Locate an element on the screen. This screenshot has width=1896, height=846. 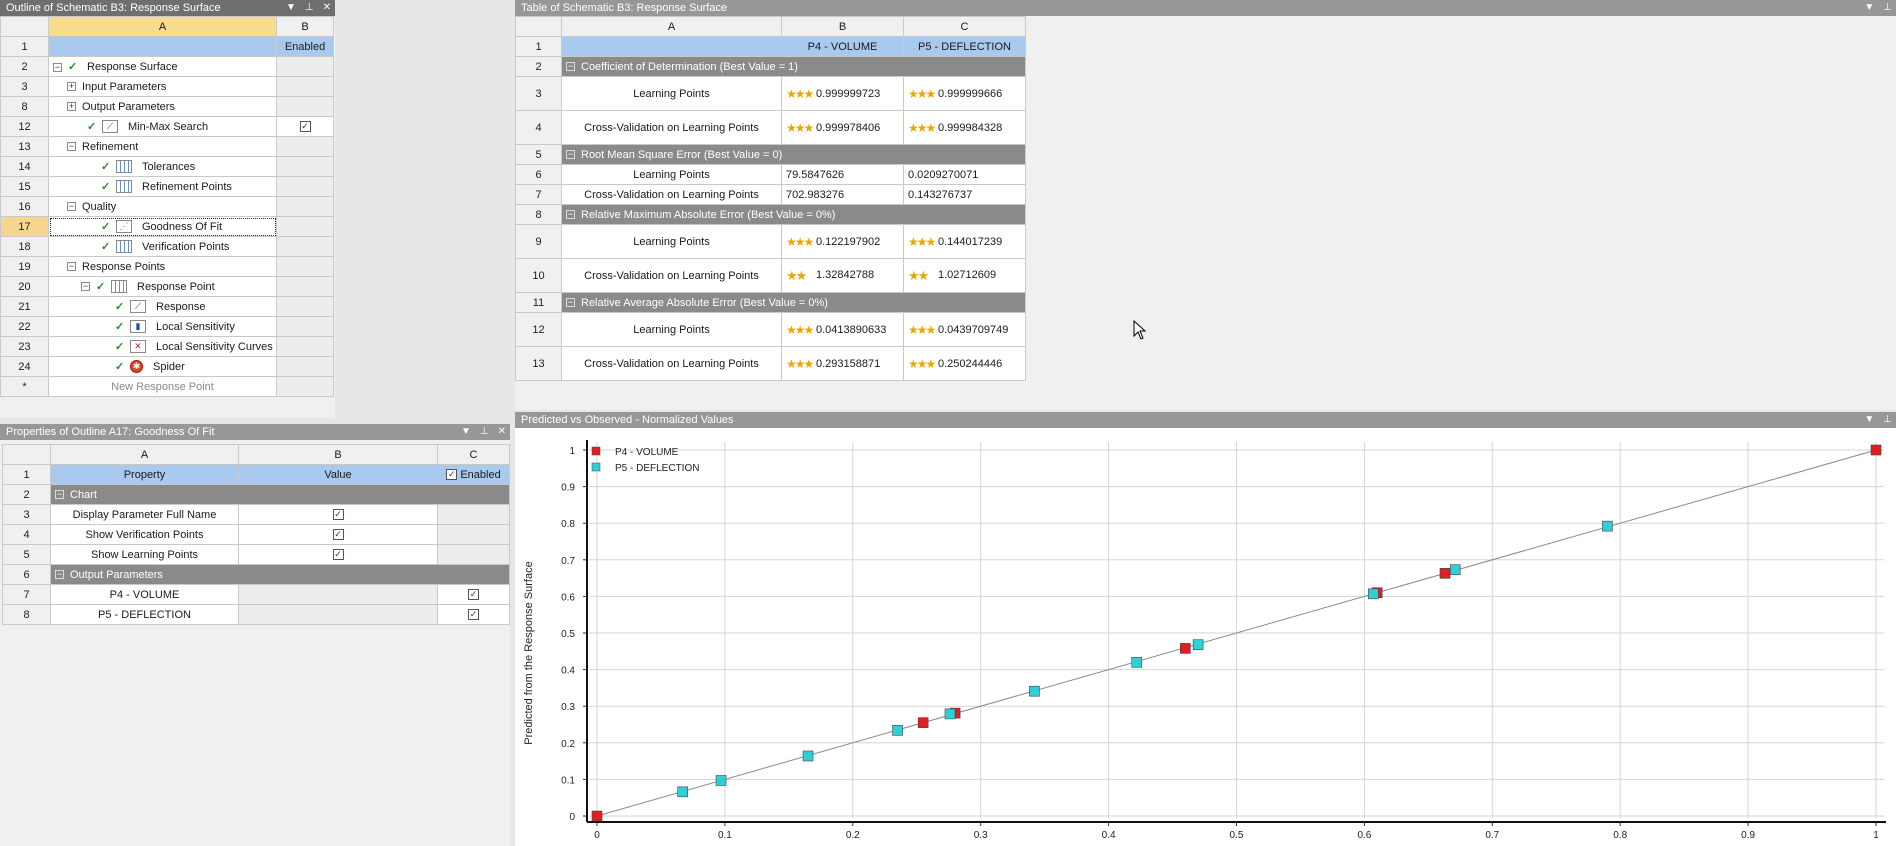
outline-col-b: B is located at coordinates (305, 26).